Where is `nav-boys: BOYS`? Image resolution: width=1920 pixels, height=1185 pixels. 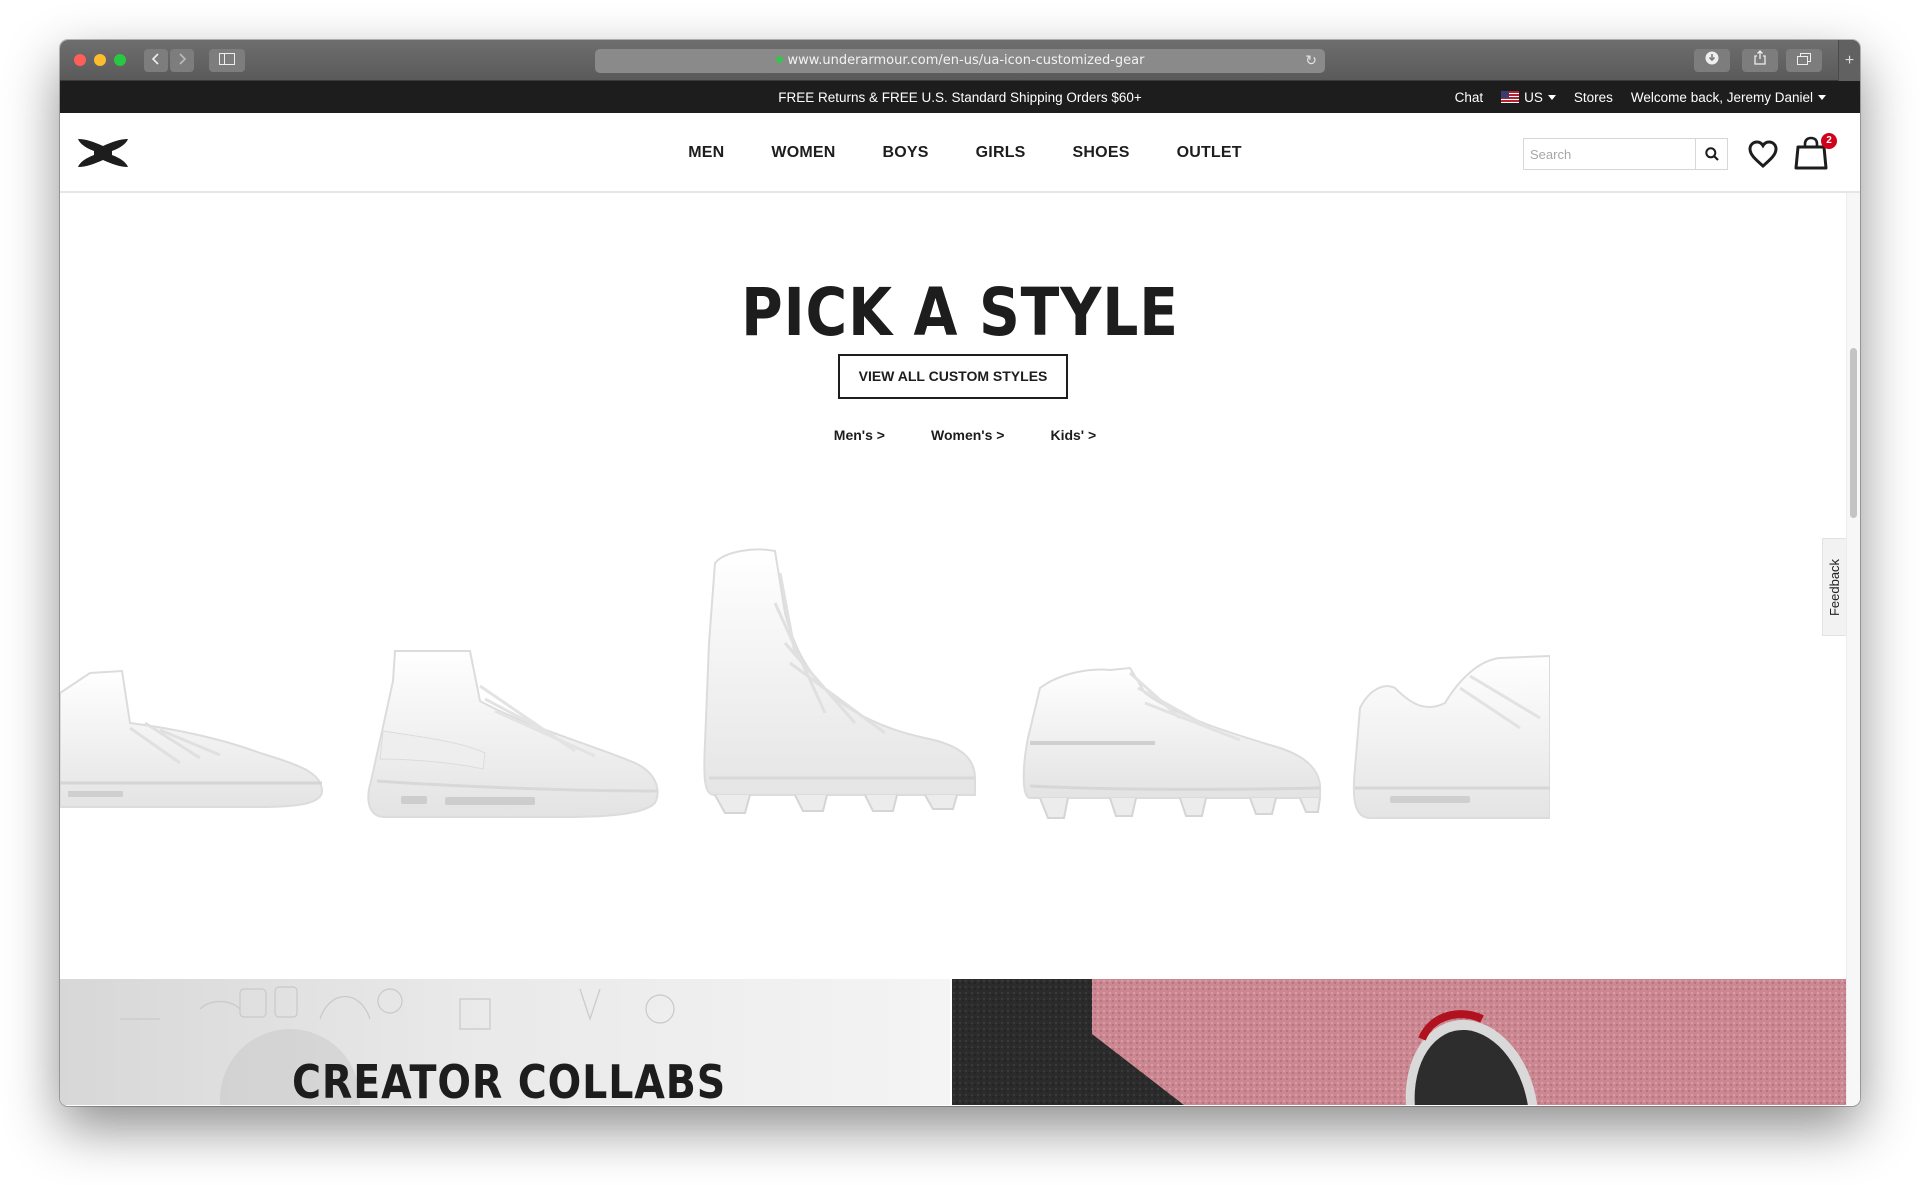
nav-boys: BOYS is located at coordinates (906, 153).